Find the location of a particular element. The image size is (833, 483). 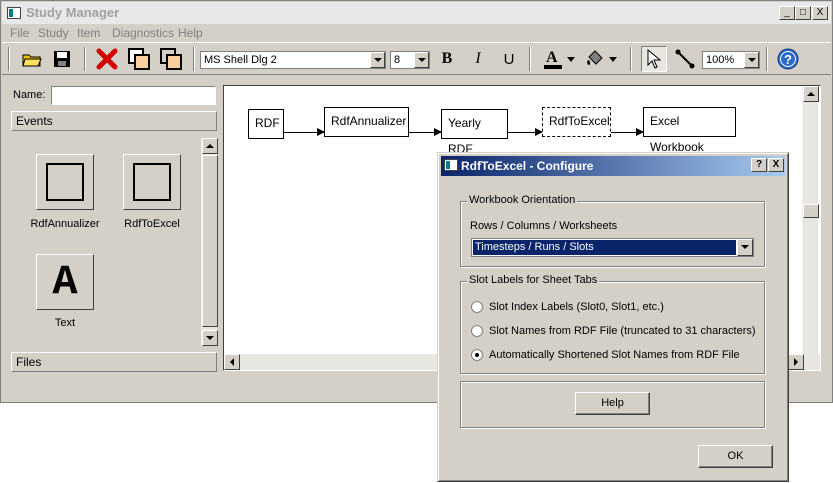

slot-labels-legend: Slot Labels for Sheet Tabs is located at coordinates (533, 280).